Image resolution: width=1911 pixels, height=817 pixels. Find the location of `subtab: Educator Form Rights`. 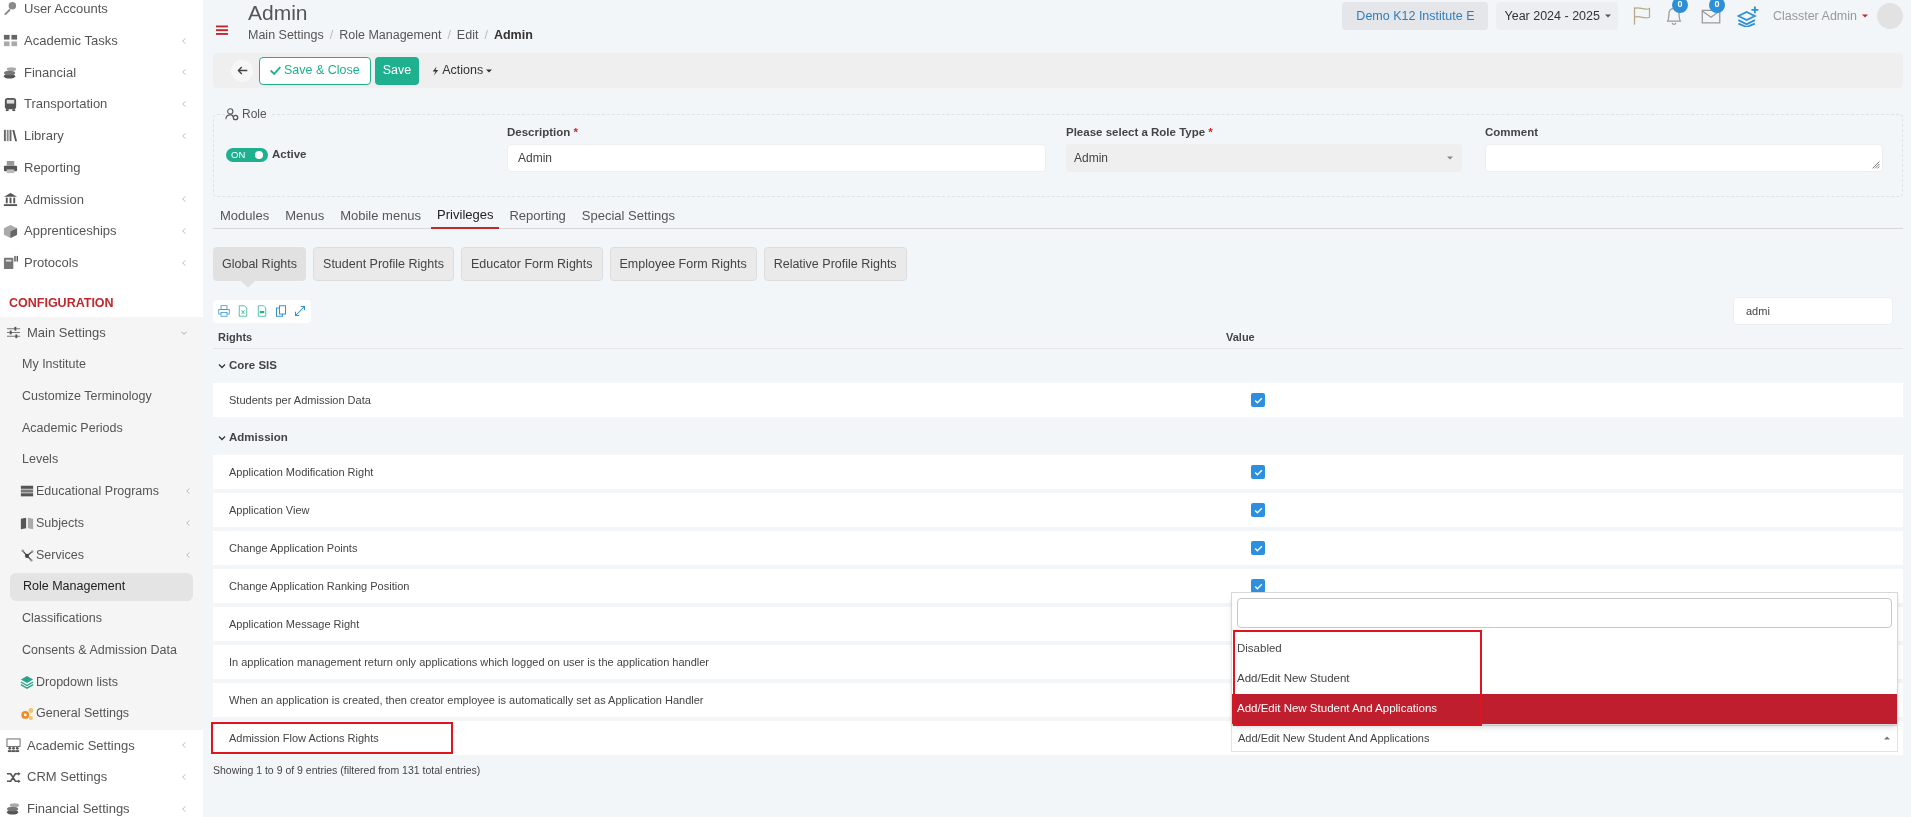

subtab: Educator Form Rights is located at coordinates (531, 264).